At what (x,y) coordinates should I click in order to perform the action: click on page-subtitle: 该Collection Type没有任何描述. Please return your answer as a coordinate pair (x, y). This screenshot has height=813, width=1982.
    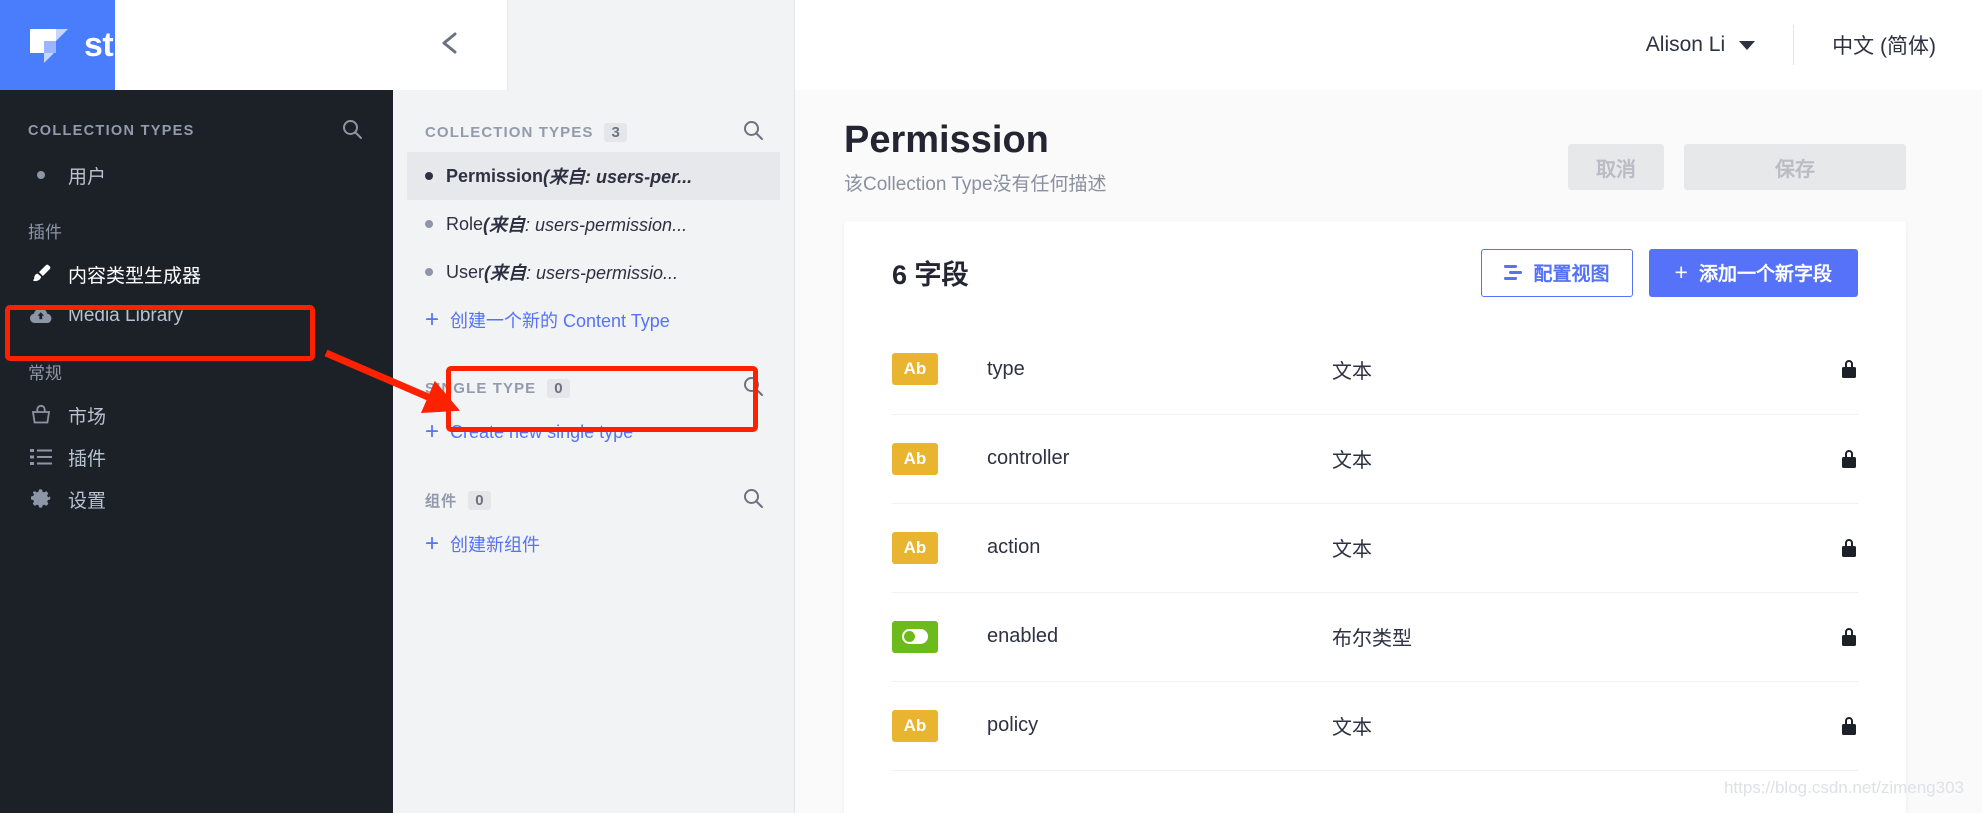
    Looking at the image, I should click on (975, 184).